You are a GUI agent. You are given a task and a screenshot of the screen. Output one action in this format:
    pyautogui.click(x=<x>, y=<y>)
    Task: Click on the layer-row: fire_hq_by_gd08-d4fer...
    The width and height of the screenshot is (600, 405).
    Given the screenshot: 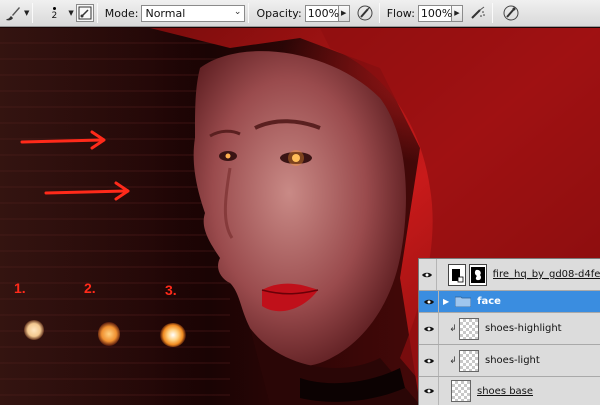 What is the action you would take?
    pyautogui.click(x=509, y=275)
    